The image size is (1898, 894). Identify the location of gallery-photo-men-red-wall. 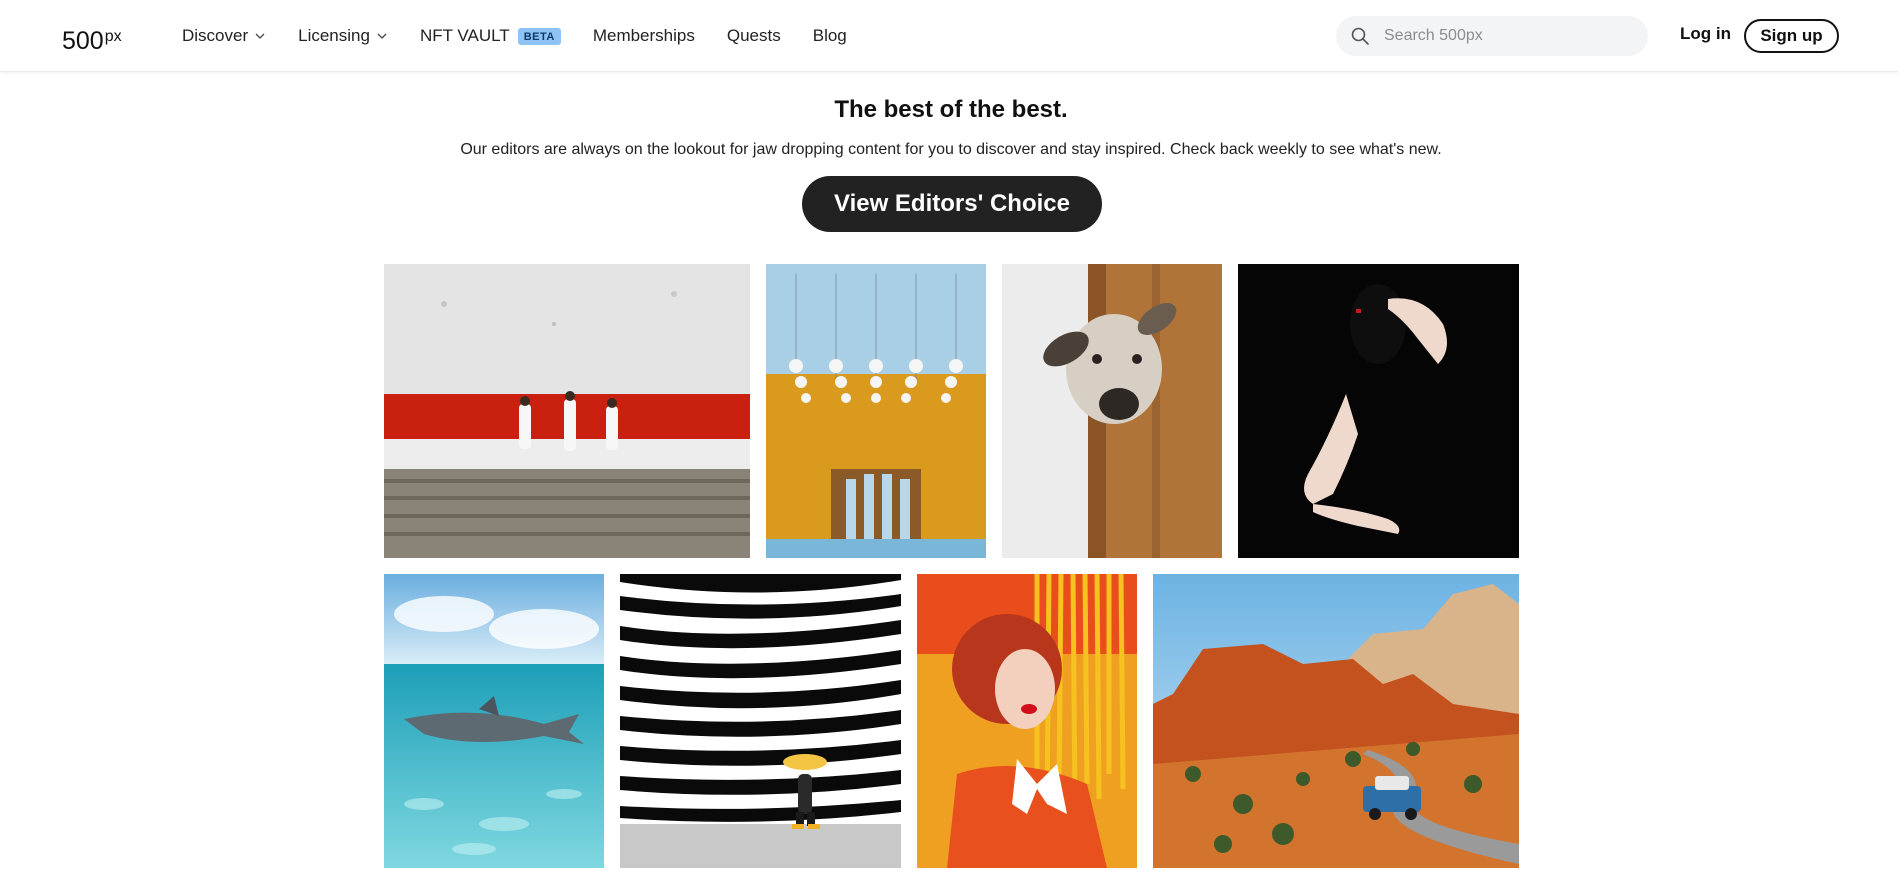
(567, 411).